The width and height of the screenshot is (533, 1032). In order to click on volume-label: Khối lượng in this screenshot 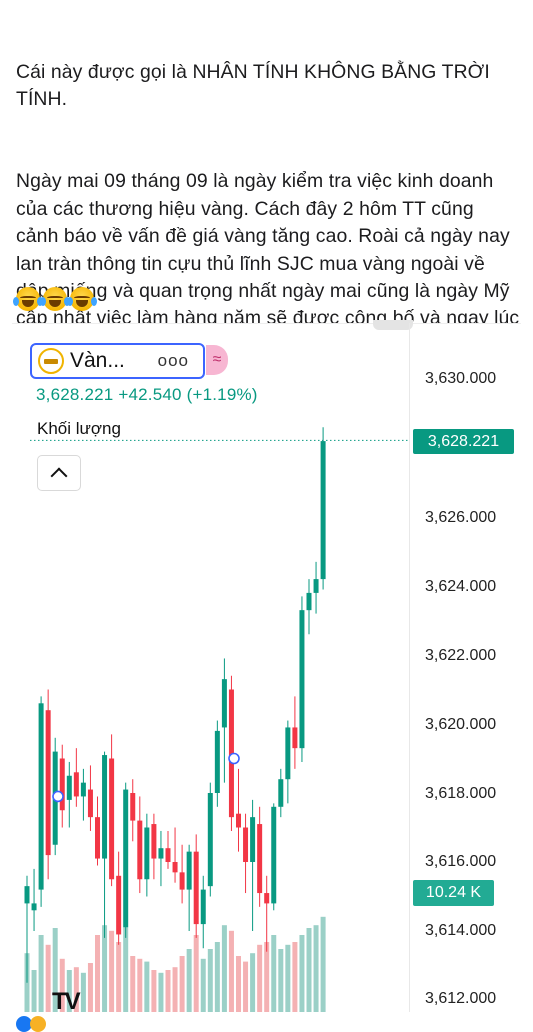, I will do `click(79, 428)`.